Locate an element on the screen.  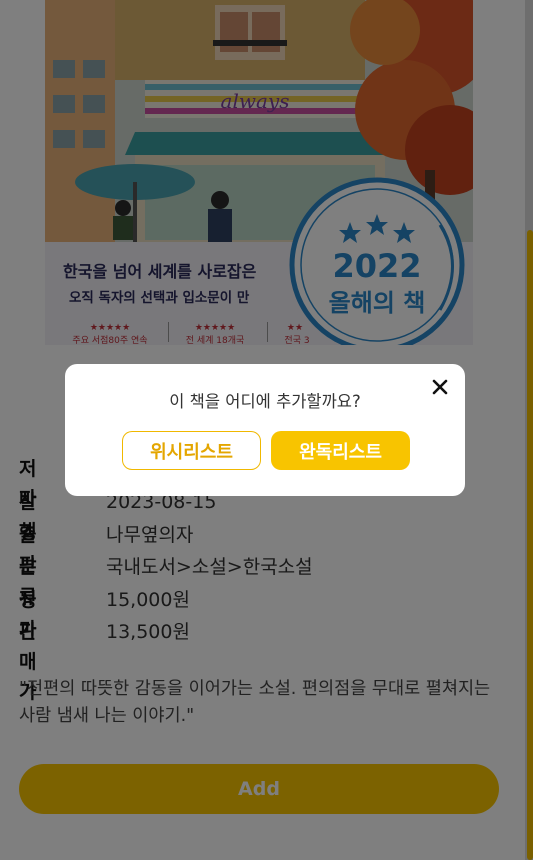
wishlist-button: 위시리스트 is located at coordinates (191, 450).